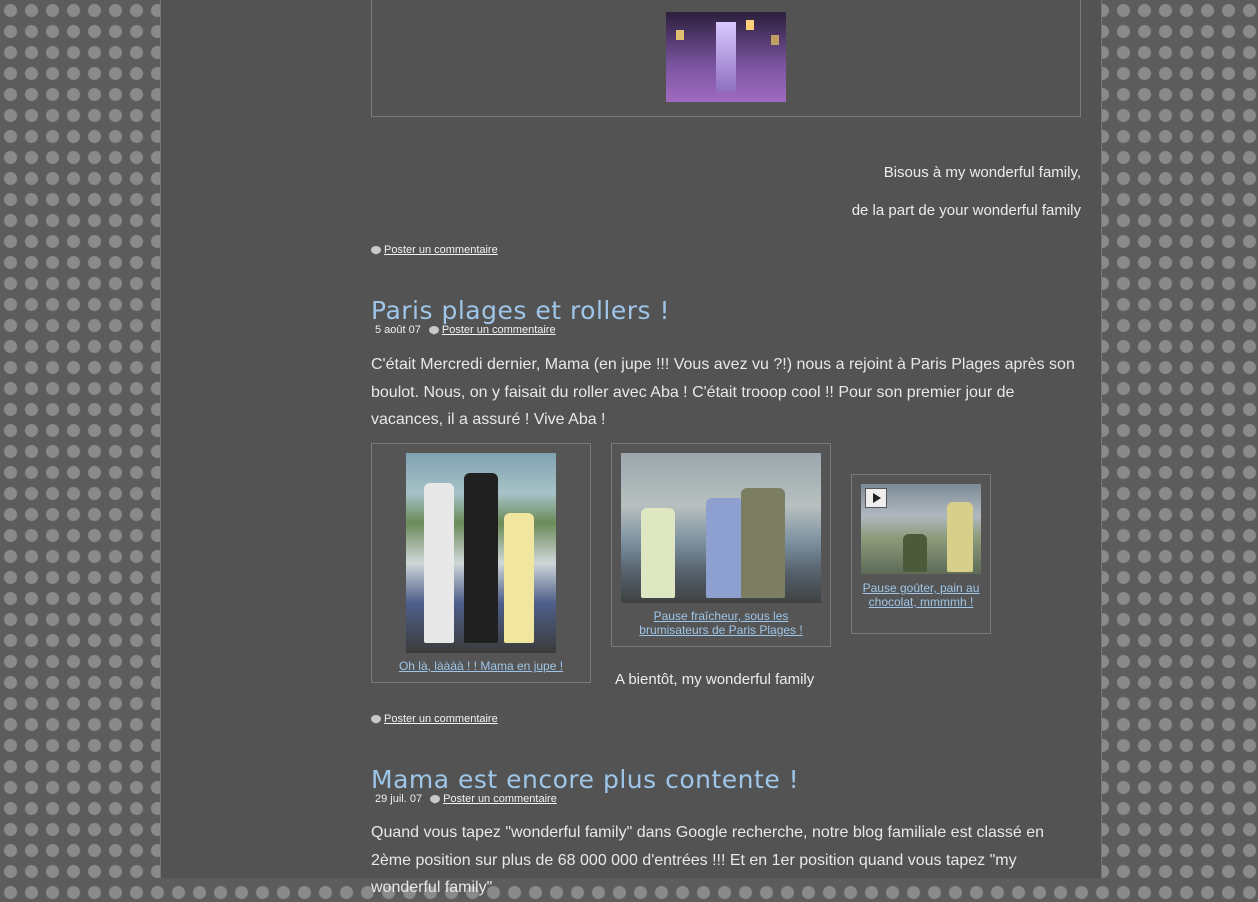  I want to click on post-meta: 29 juil. 07 Poster un commentaire, so click(466, 799).